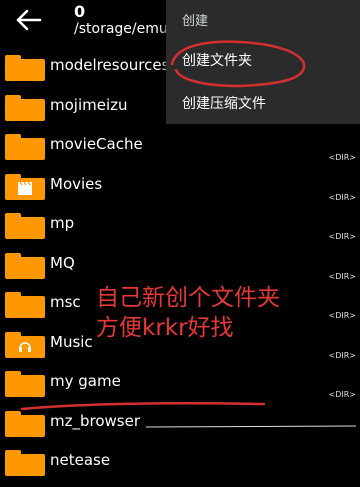 This screenshot has height=487, width=360. I want to click on file-name: movieCache, so click(96, 144).